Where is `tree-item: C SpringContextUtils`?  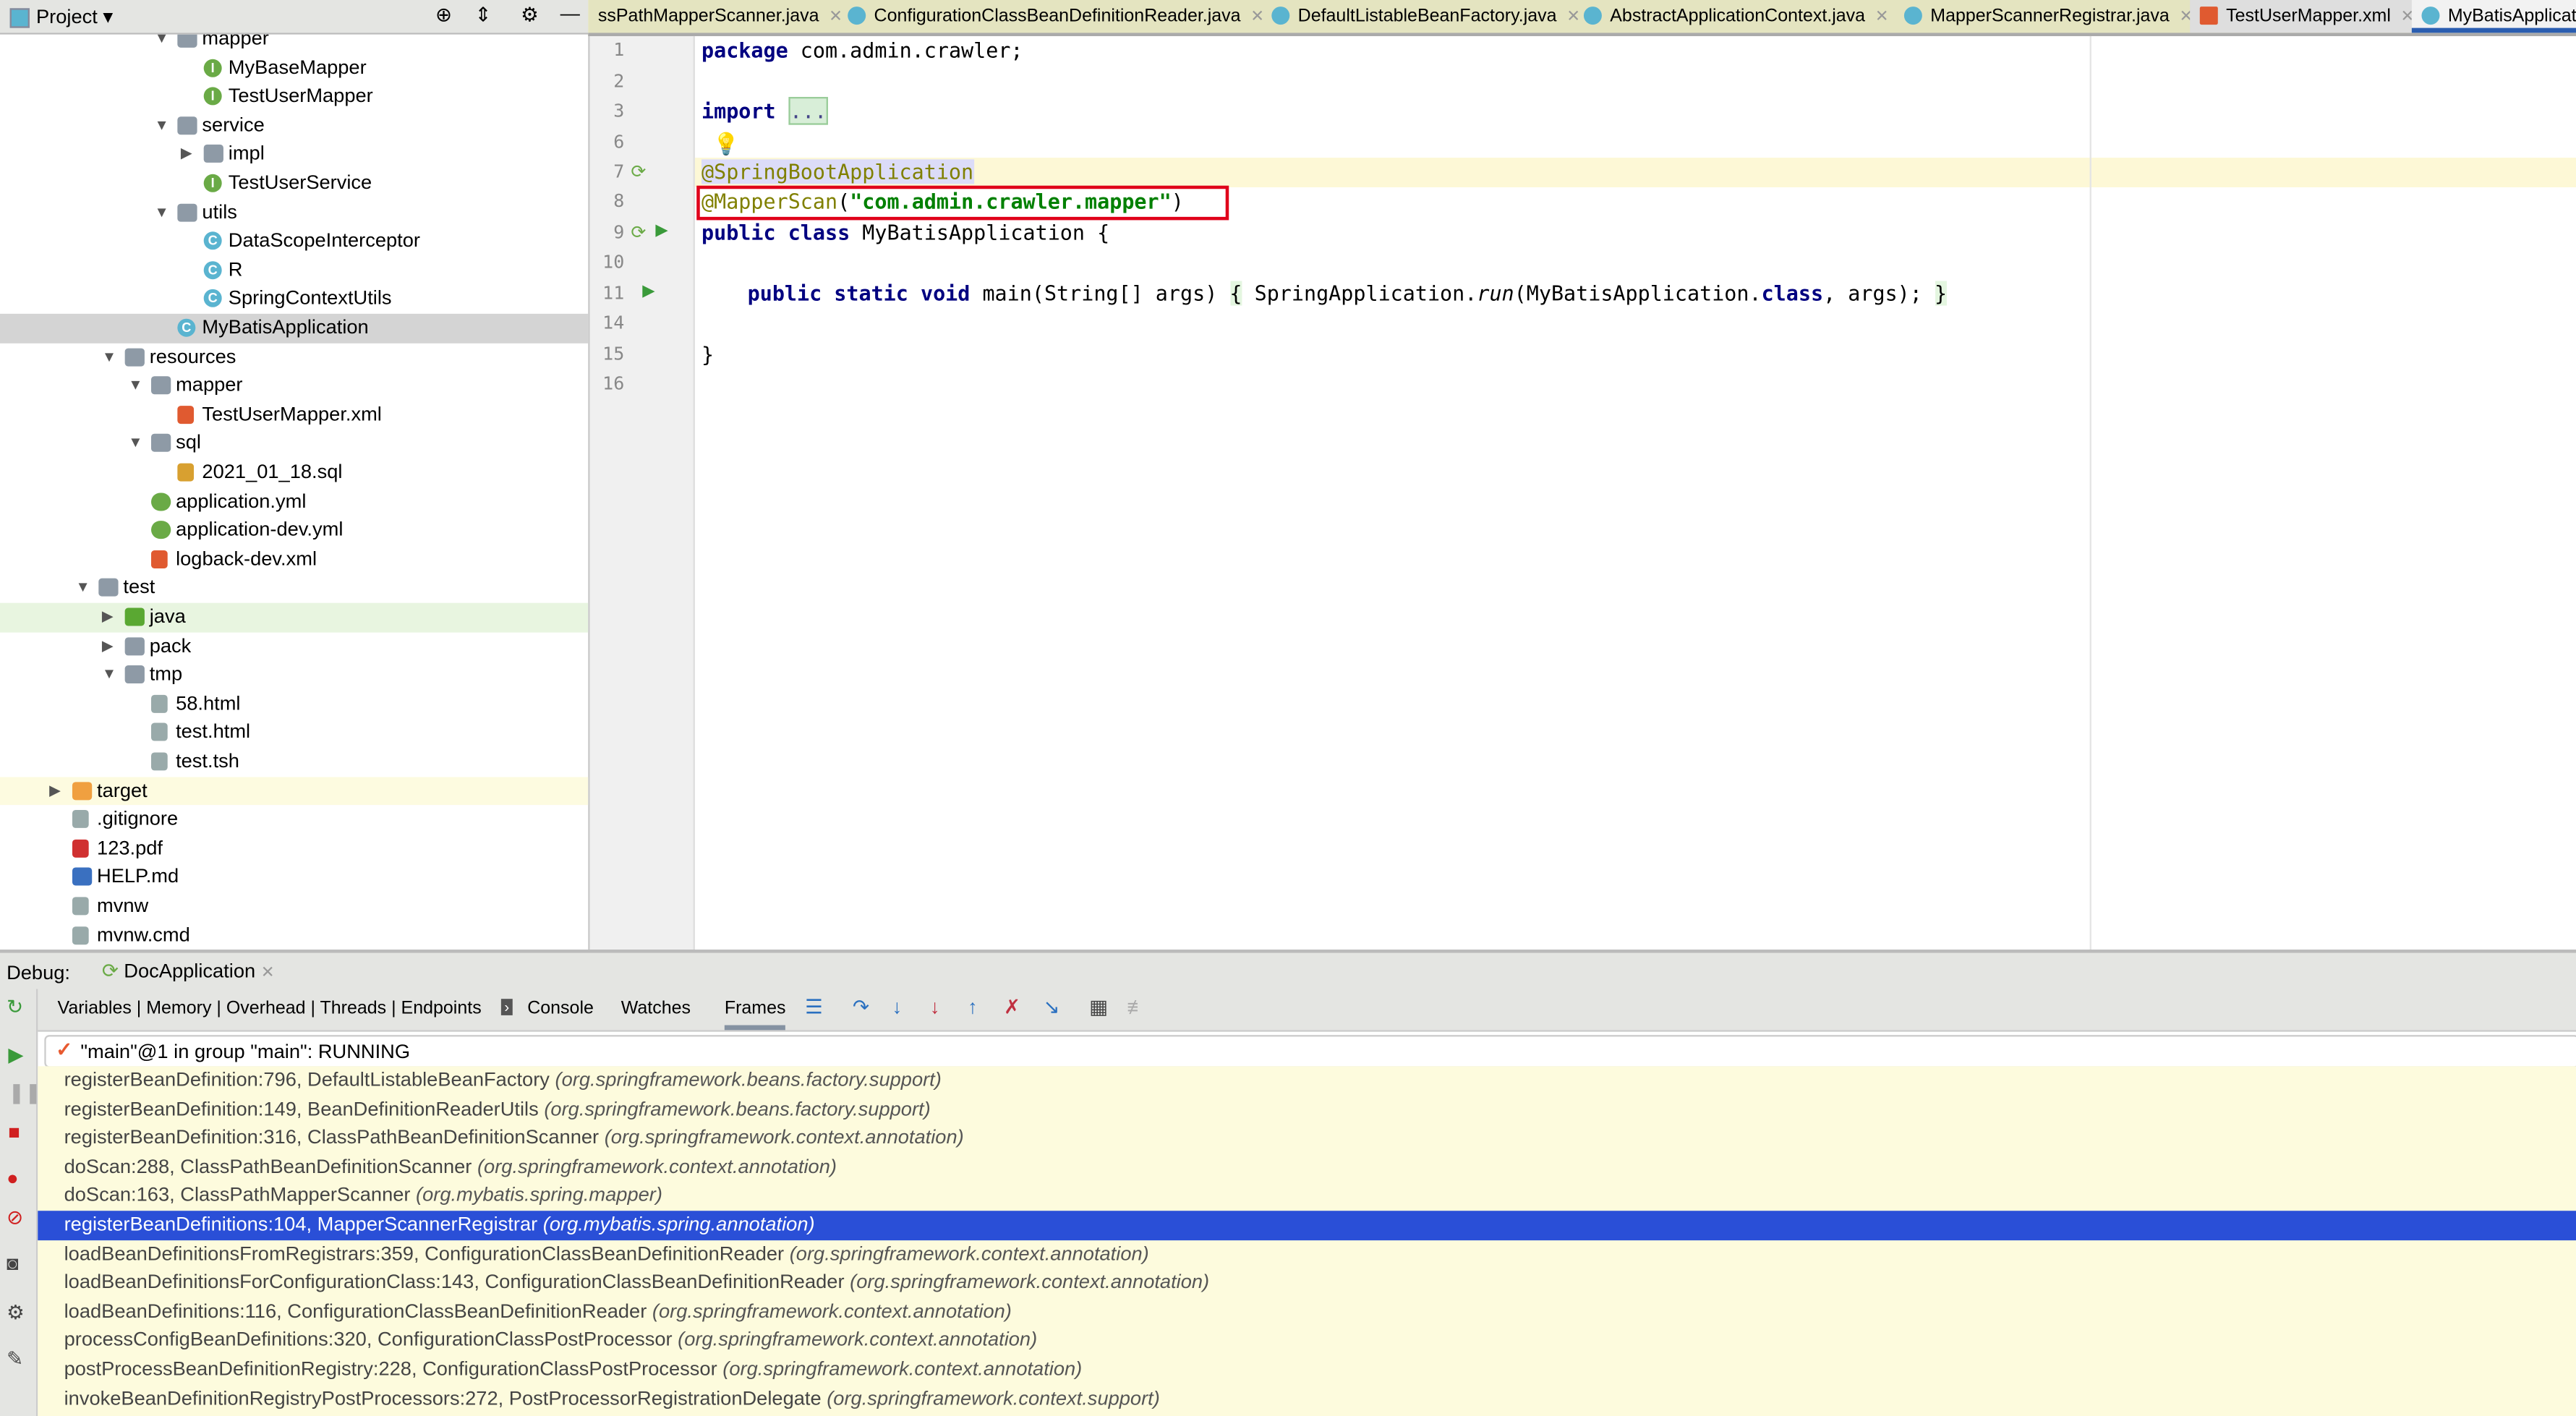
tree-item: C SpringContextUtils is located at coordinates (294, 299).